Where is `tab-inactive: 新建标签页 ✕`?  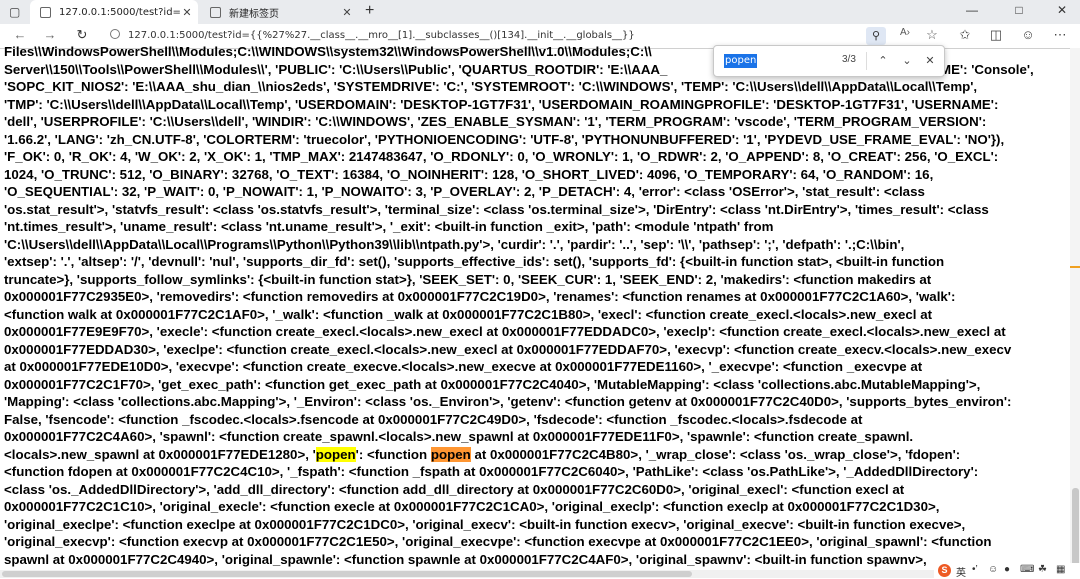 tab-inactive: 新建标签页 ✕ is located at coordinates (279, 12).